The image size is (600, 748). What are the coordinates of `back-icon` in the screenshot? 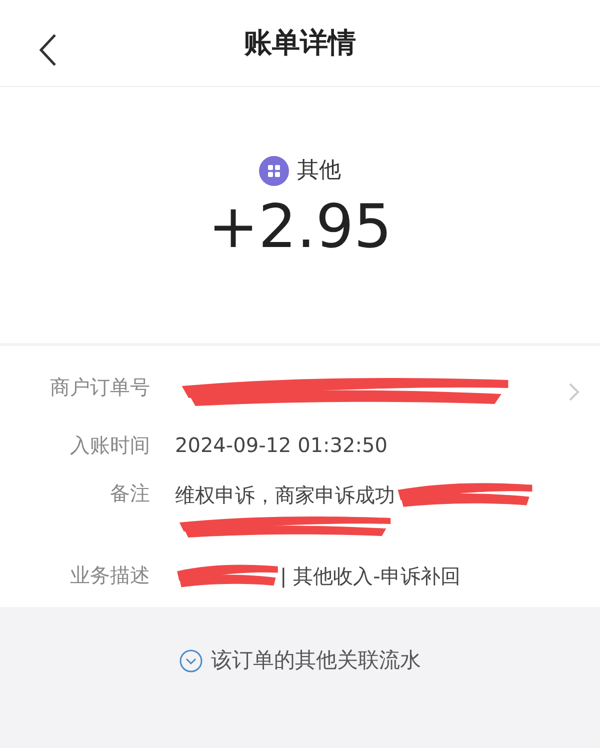 It's located at (48, 50).